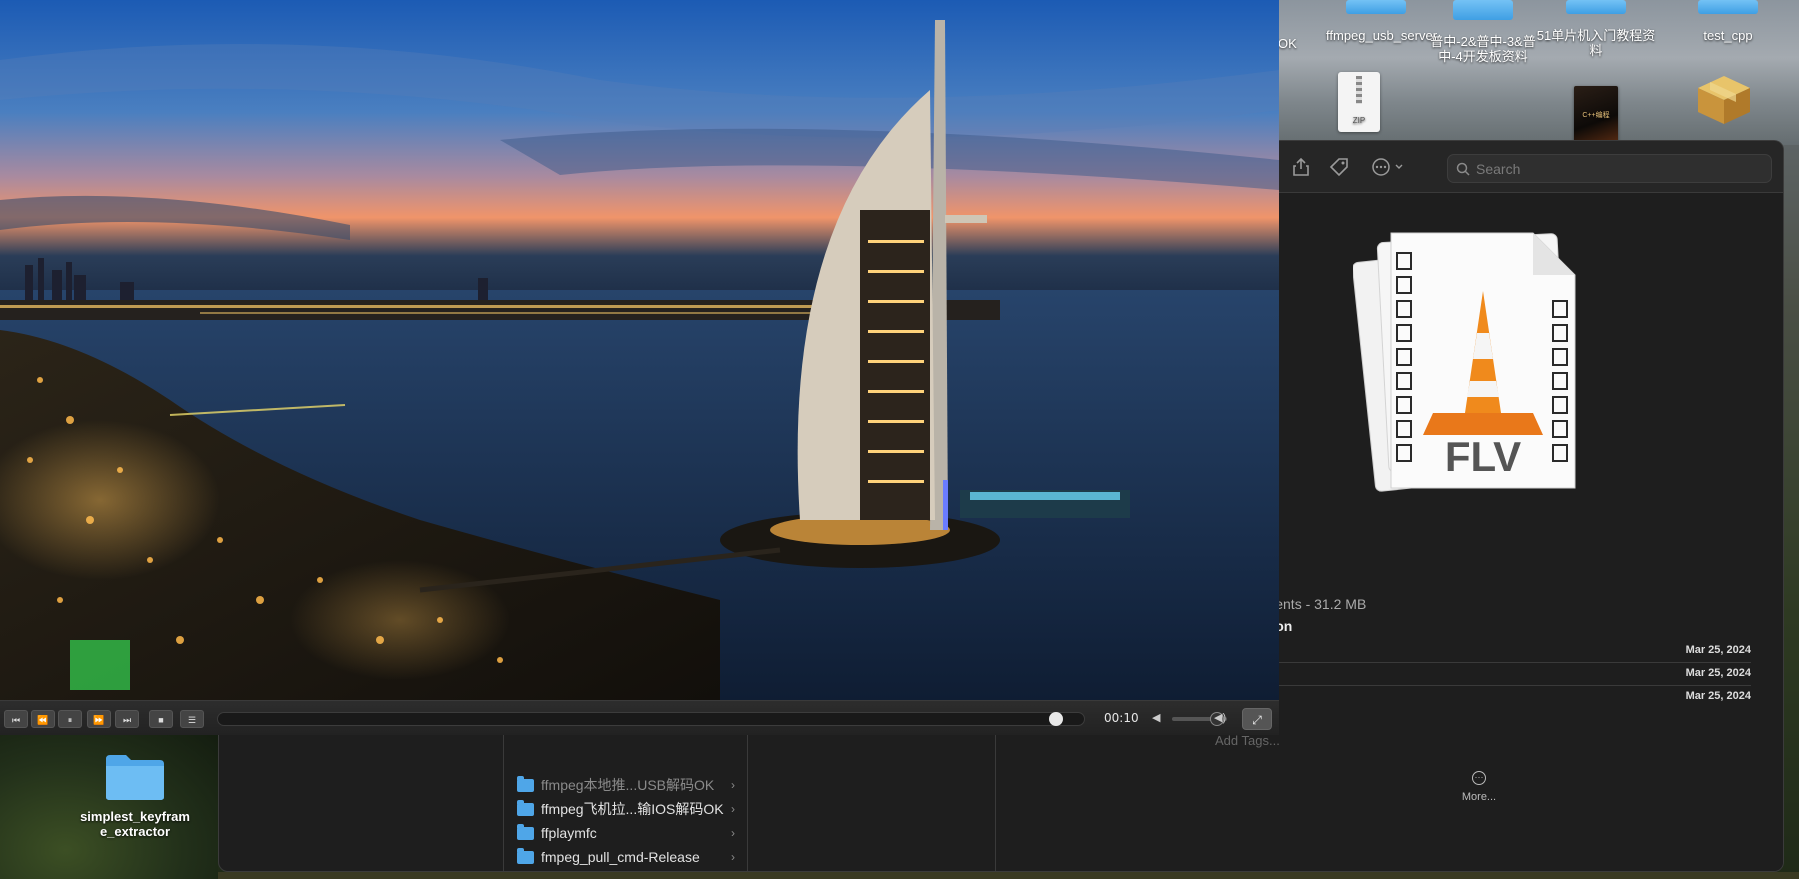  What do you see at coordinates (1156, 717) in the screenshot?
I see `volume-low-icon: ◀` at bounding box center [1156, 717].